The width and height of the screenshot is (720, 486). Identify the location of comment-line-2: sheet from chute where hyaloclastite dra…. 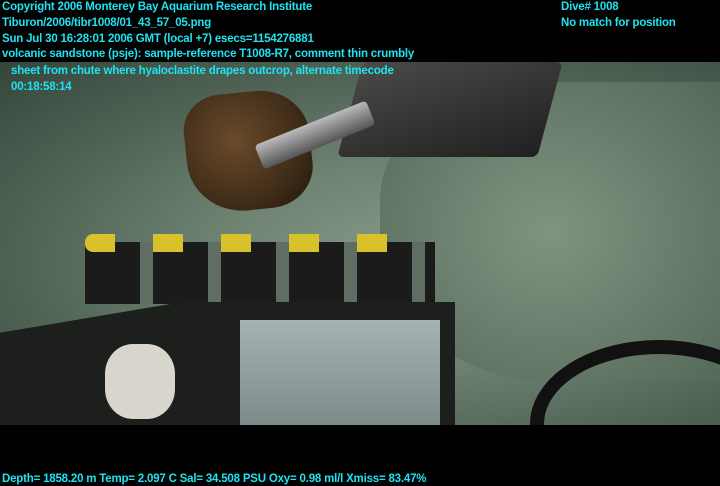
(202, 71).